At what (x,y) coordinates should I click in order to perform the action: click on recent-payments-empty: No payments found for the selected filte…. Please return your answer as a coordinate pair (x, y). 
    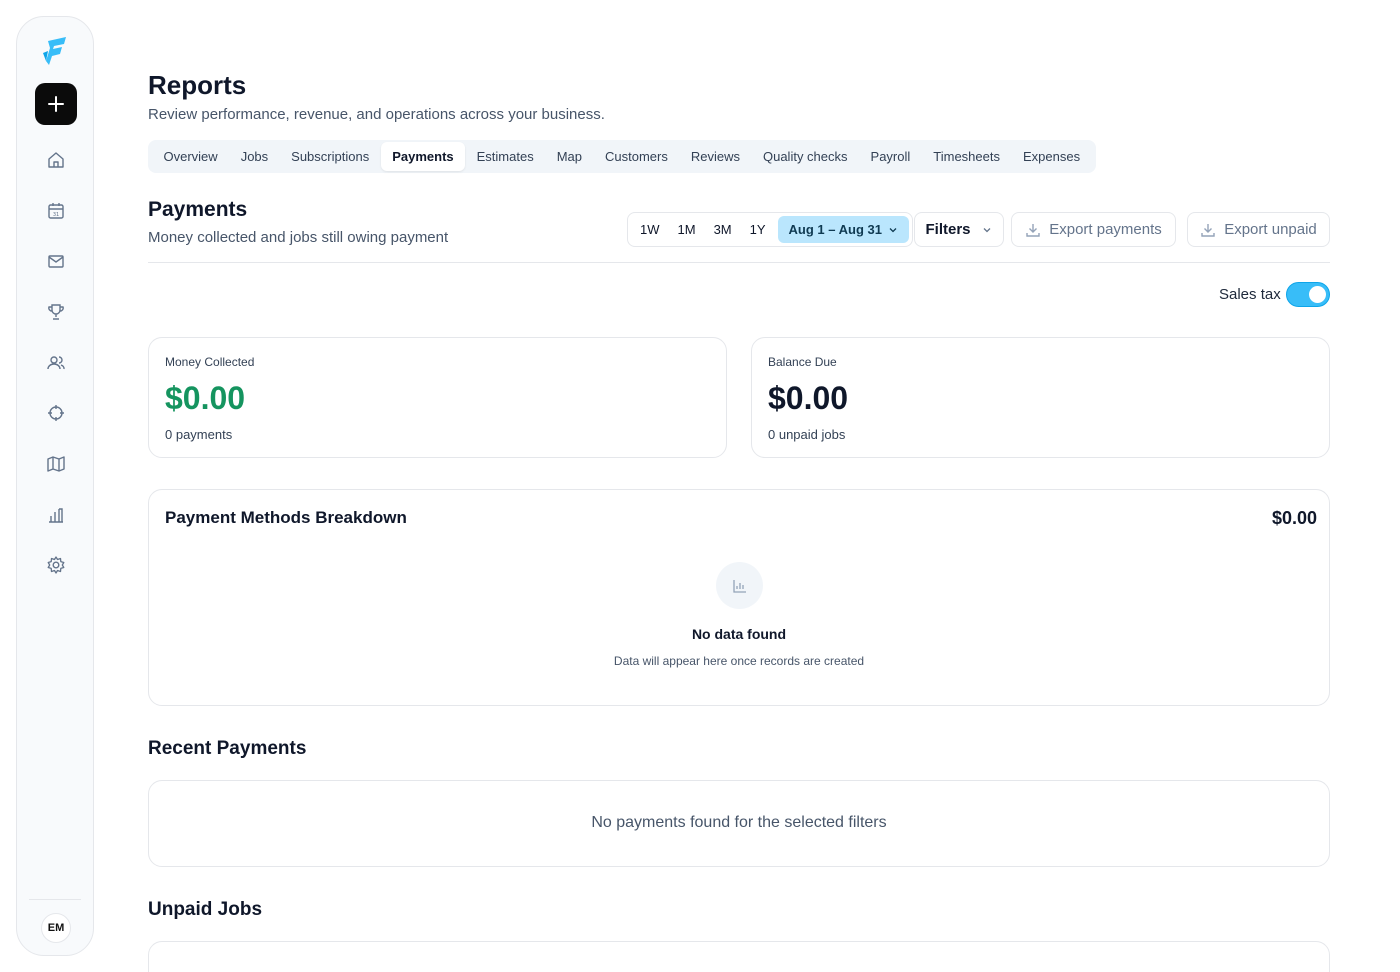
    Looking at the image, I should click on (739, 822).